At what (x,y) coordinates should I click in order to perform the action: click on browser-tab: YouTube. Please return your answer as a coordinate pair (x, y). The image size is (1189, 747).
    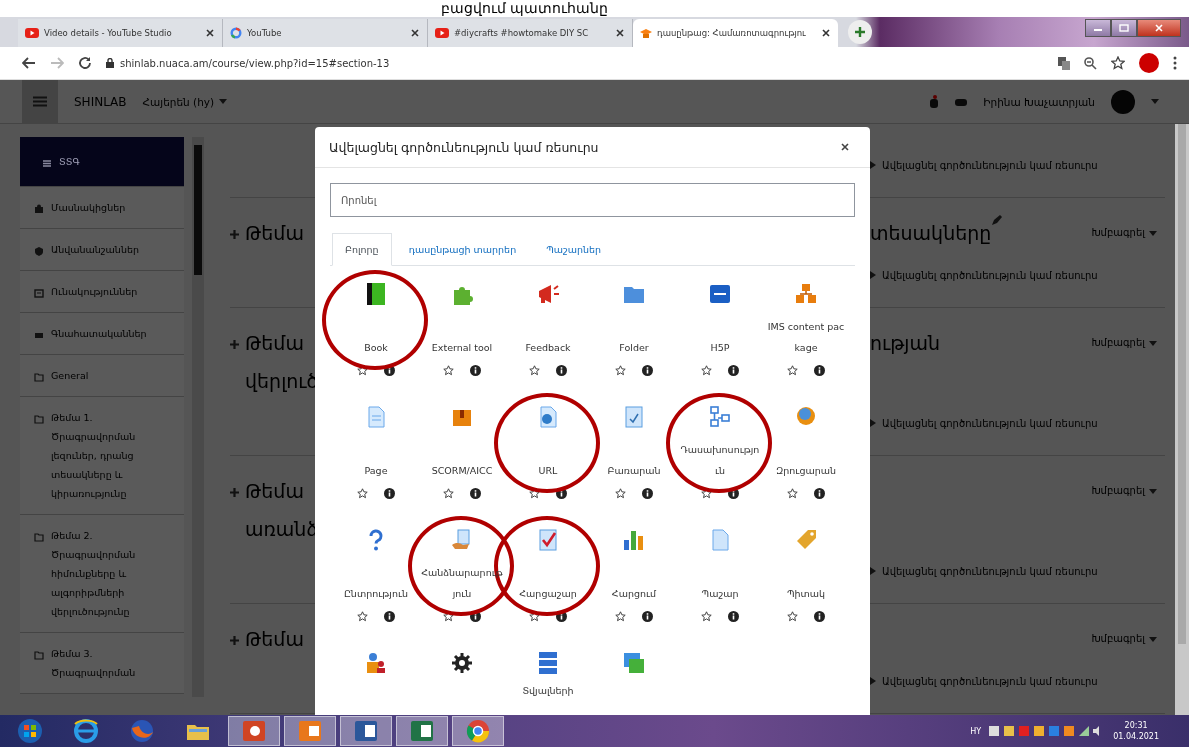
    Looking at the image, I should click on (325, 33).